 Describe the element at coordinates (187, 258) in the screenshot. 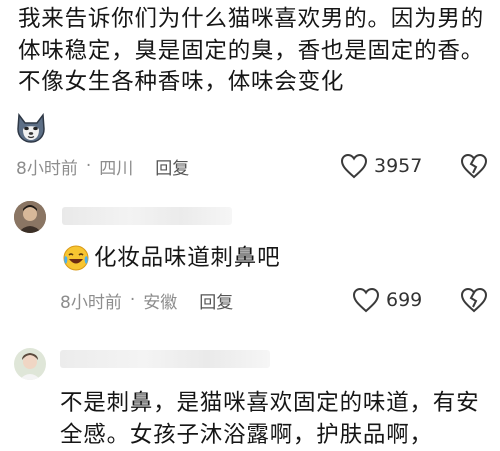

I see `comment-2-text: 化妆品味道刺鼻吧` at that location.